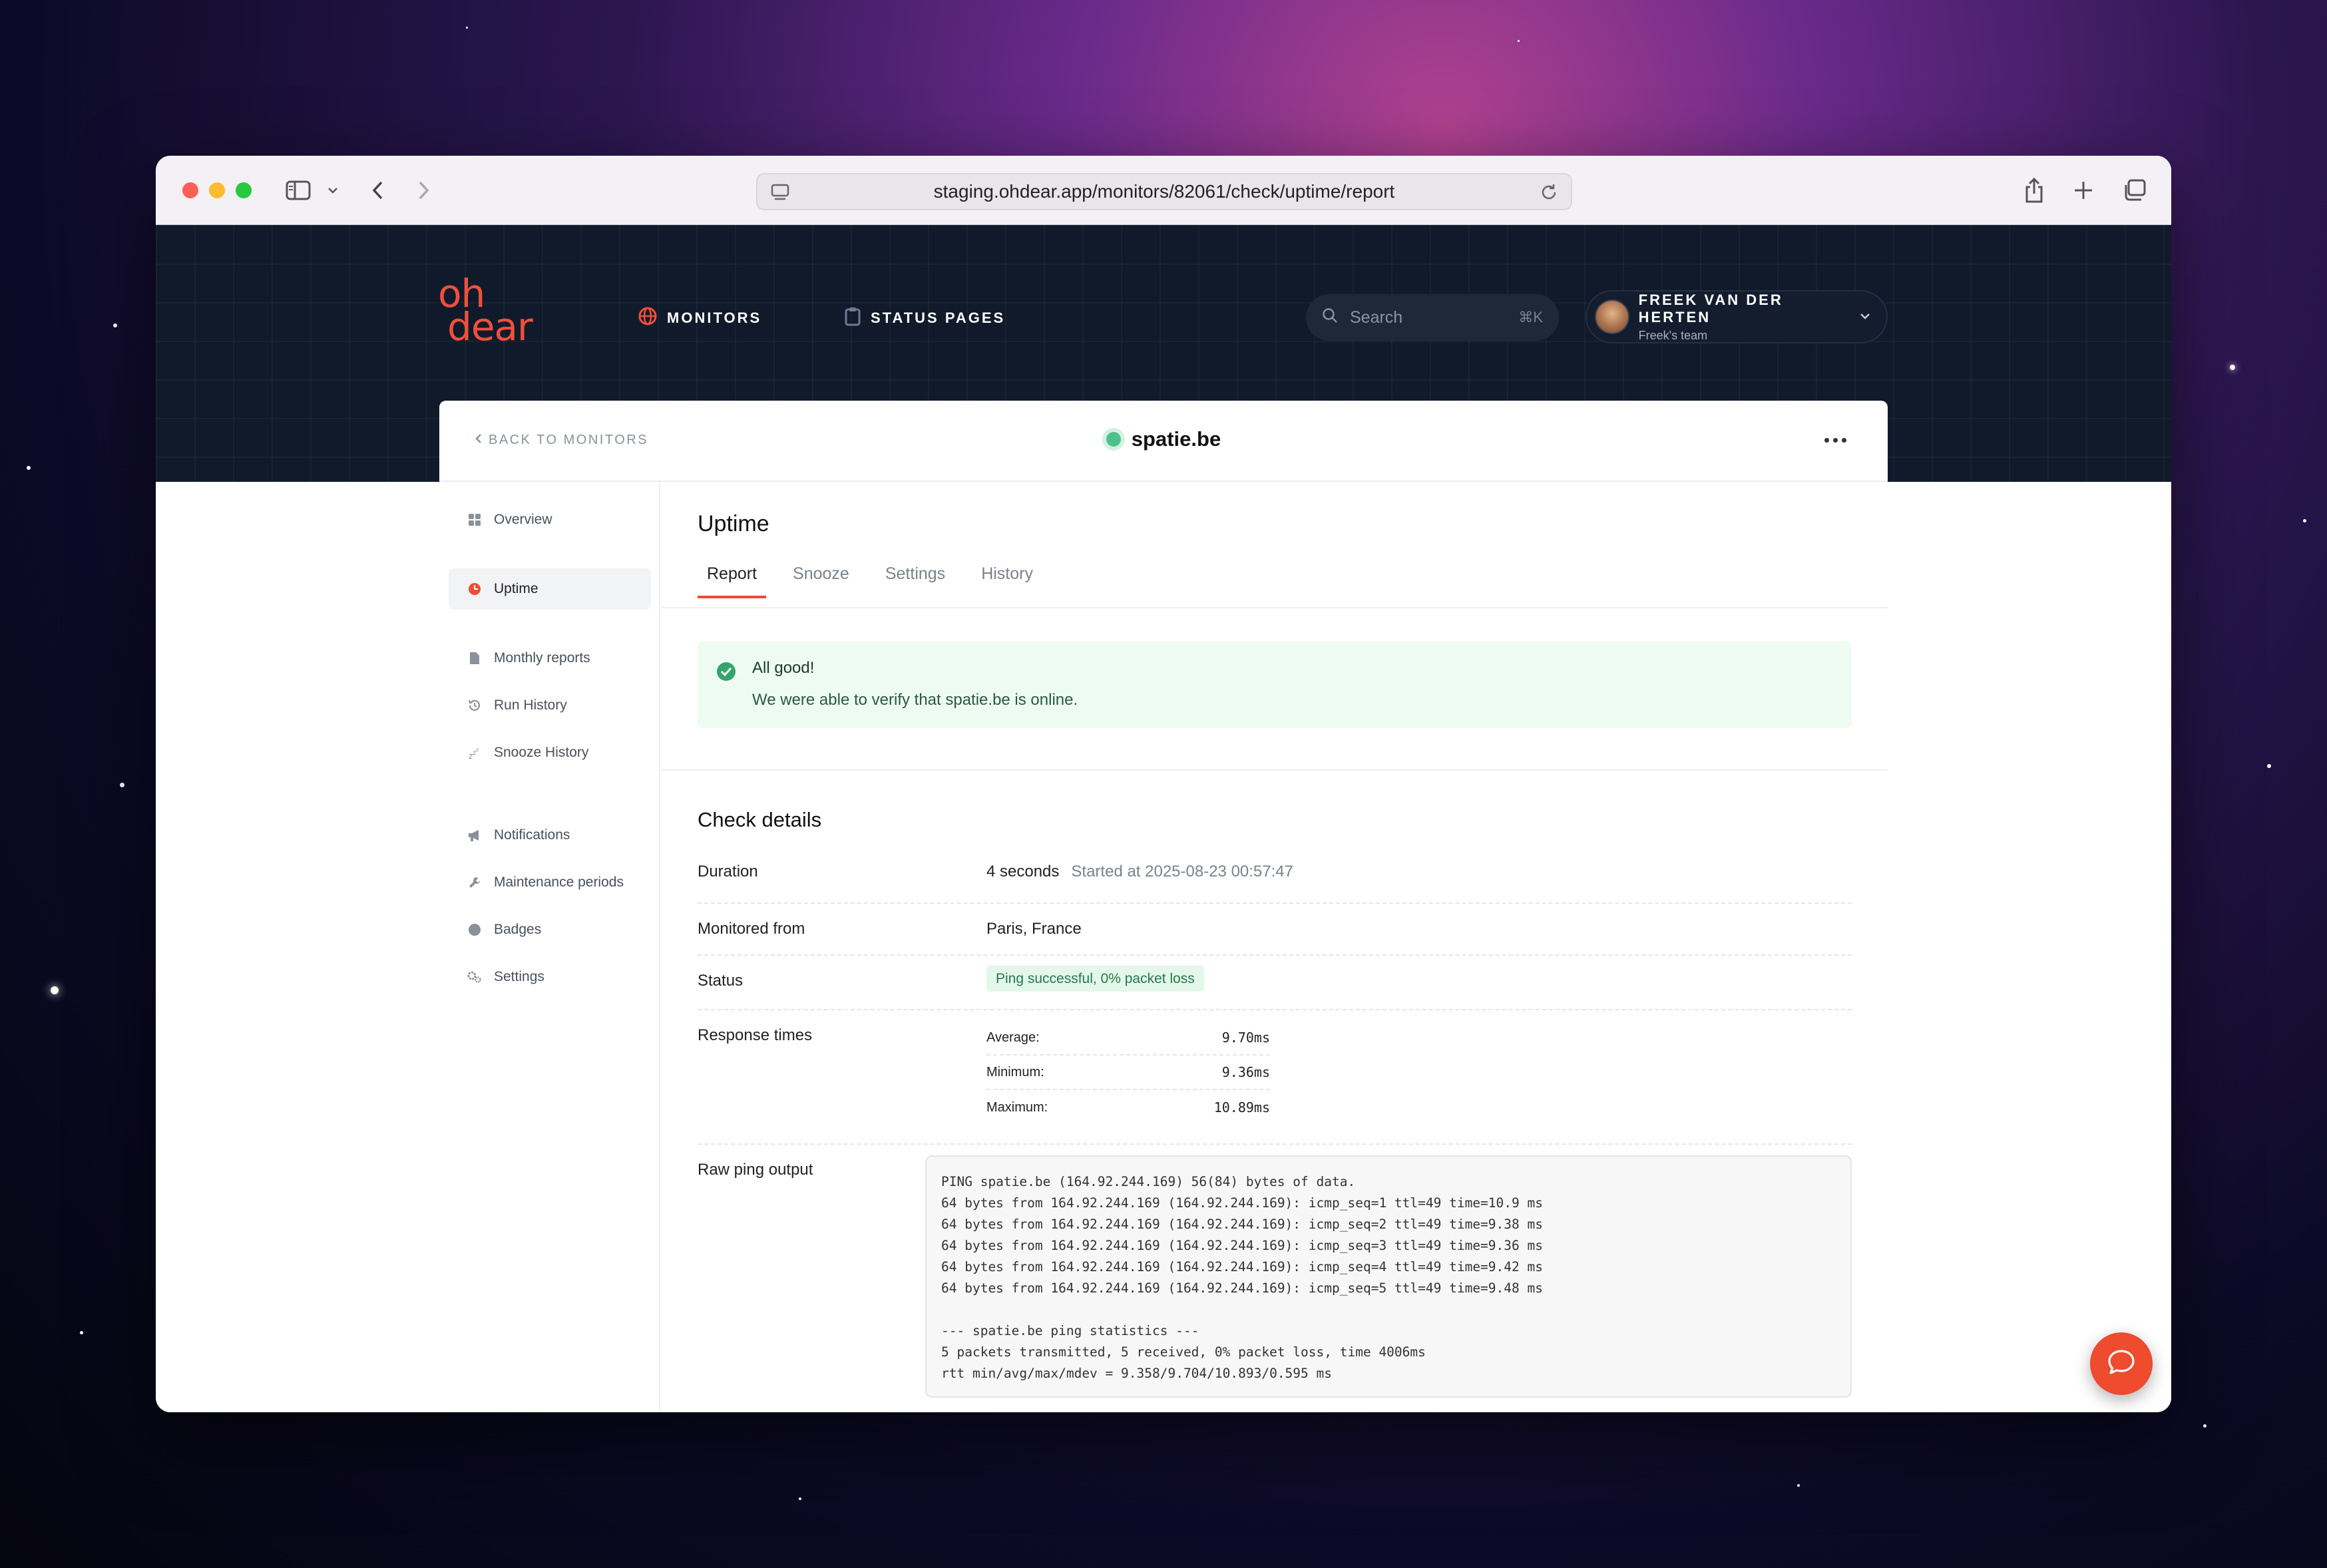  Describe the element at coordinates (190, 190) in the screenshot. I see `close-window-button` at that location.